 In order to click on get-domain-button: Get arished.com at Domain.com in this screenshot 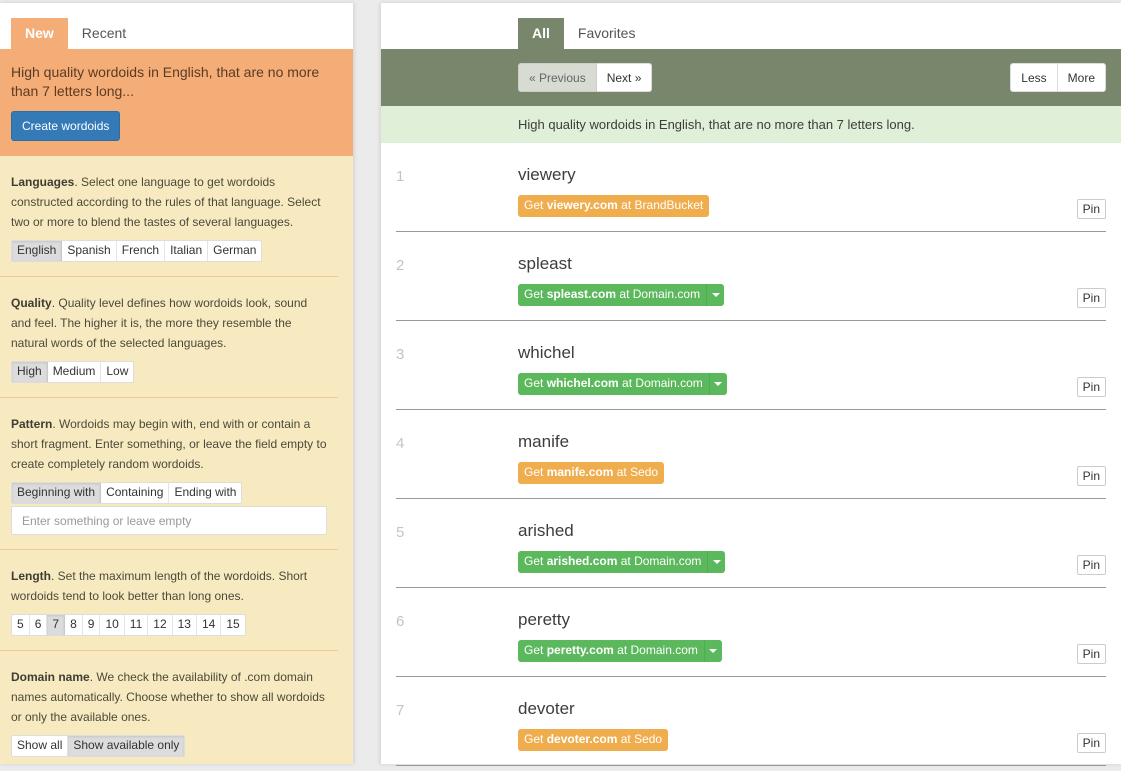, I will do `click(622, 562)`.